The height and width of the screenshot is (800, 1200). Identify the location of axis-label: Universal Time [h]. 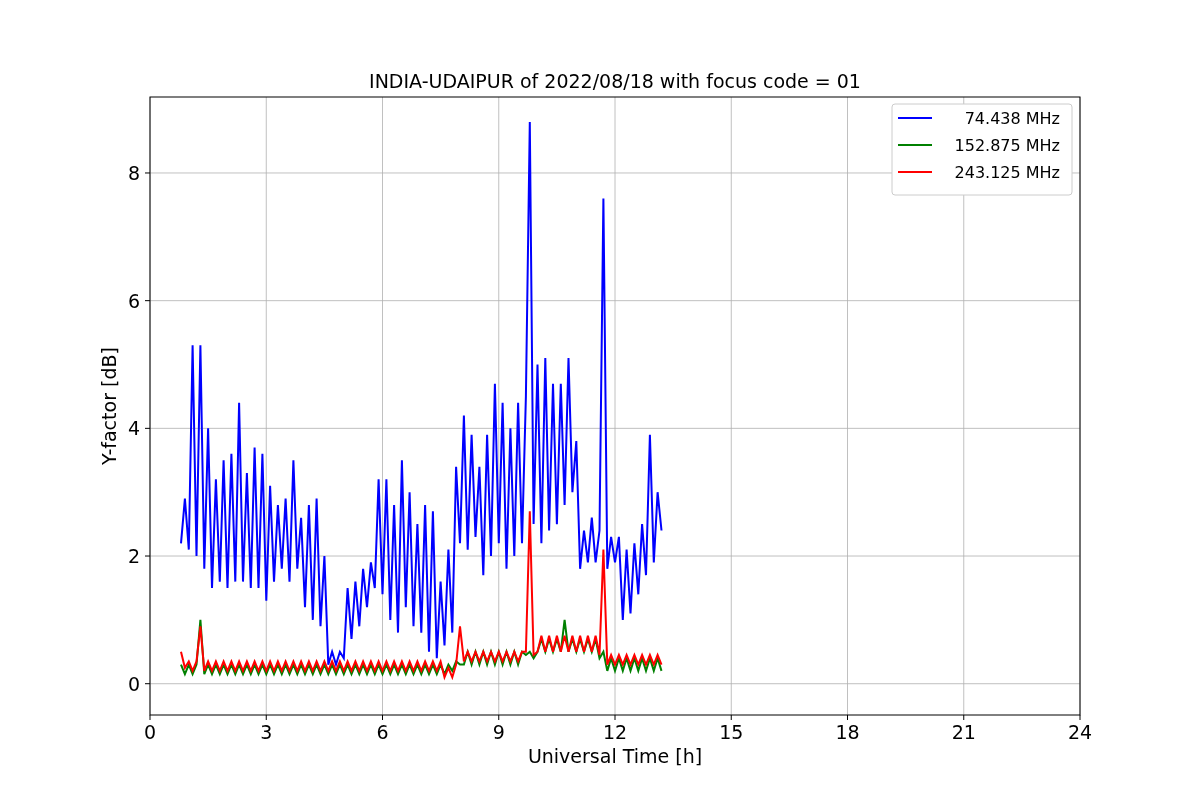
(615, 756).